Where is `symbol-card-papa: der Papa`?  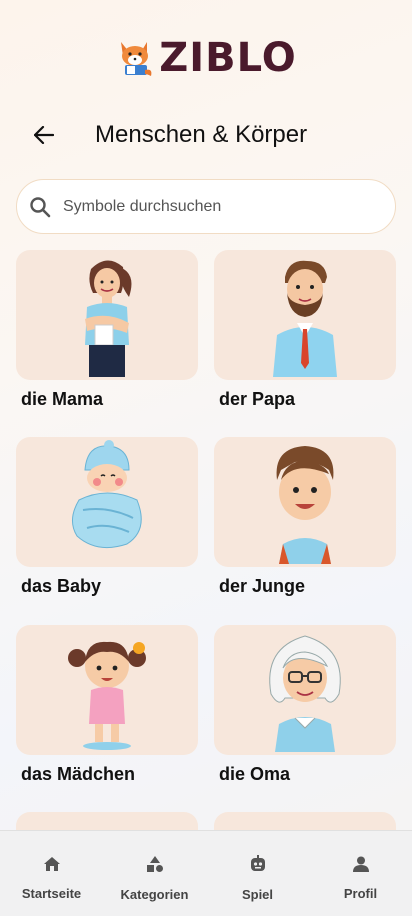
symbol-card-papa: der Papa is located at coordinates (305, 330).